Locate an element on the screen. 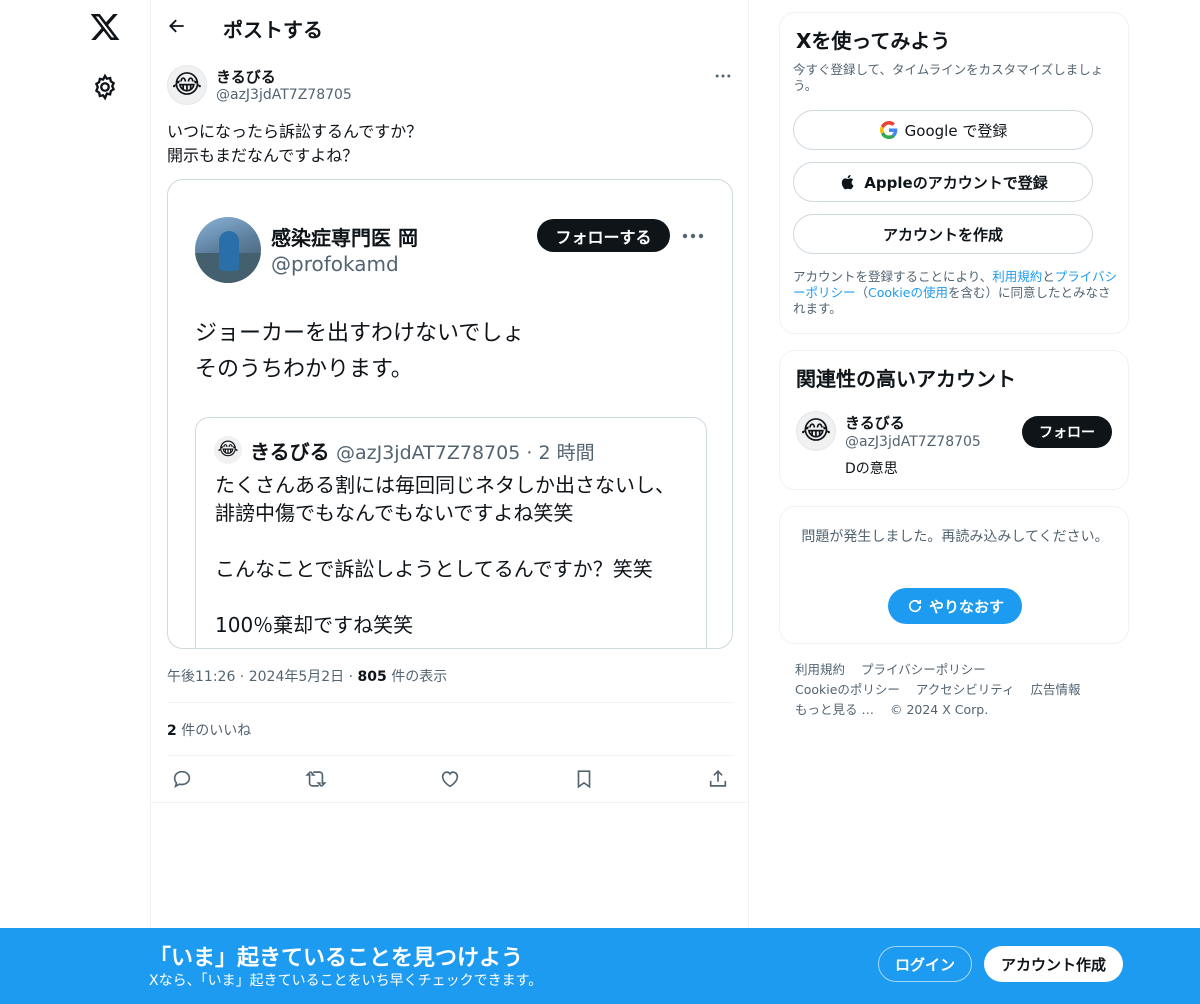 Image resolution: width=1200 pixels, height=1004 pixels. bookmark-icon is located at coordinates (584, 779).